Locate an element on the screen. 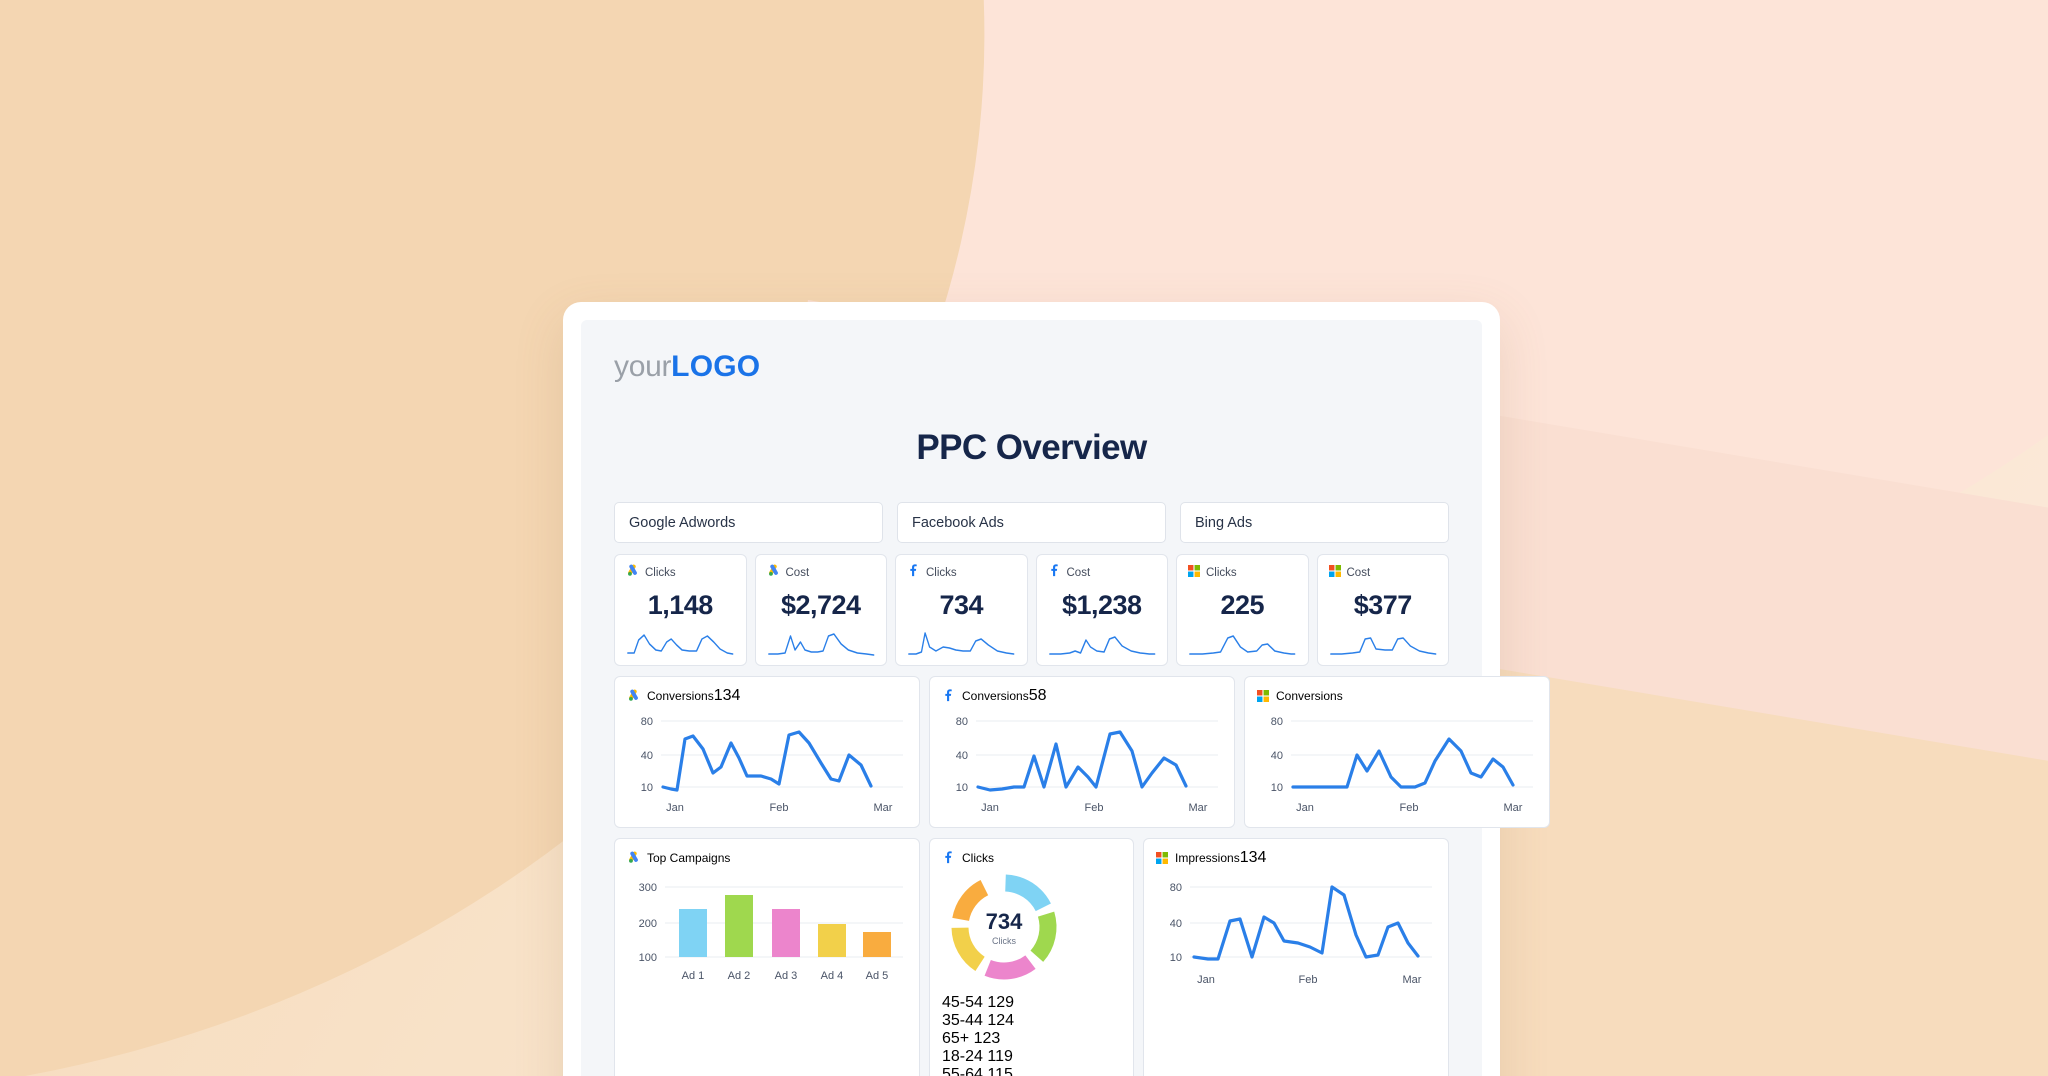 This screenshot has height=1076, width=2048. donut-svg: 734 Clicks is located at coordinates (1004, 927).